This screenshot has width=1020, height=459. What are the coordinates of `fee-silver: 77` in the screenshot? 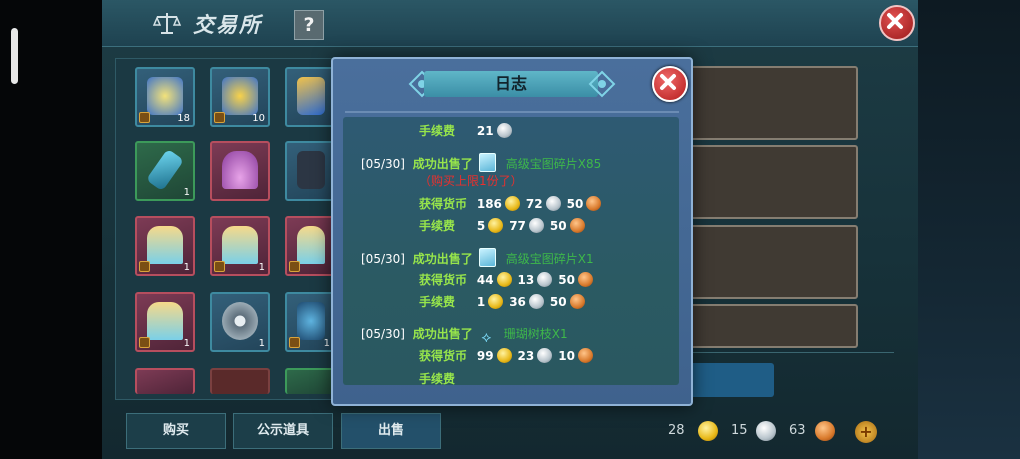 It's located at (517, 226).